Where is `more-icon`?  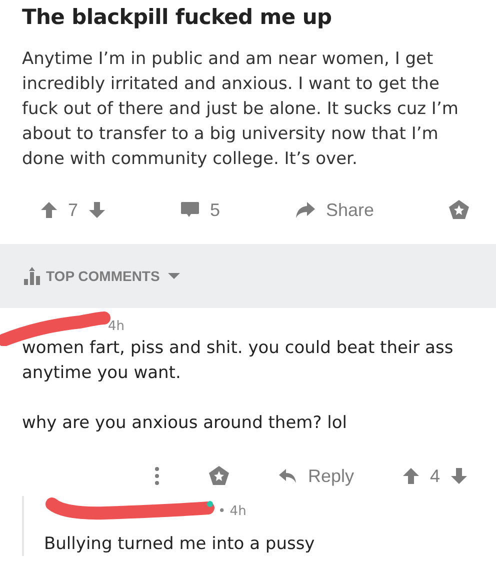 more-icon is located at coordinates (157, 476).